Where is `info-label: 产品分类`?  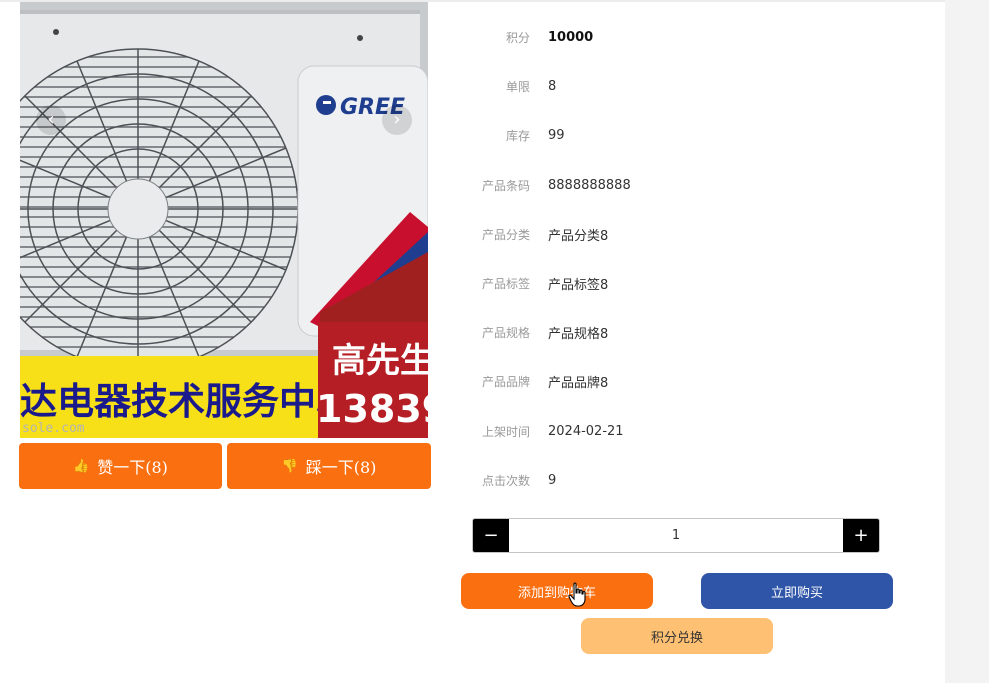
info-label: 产品分类 is located at coordinates (505, 234).